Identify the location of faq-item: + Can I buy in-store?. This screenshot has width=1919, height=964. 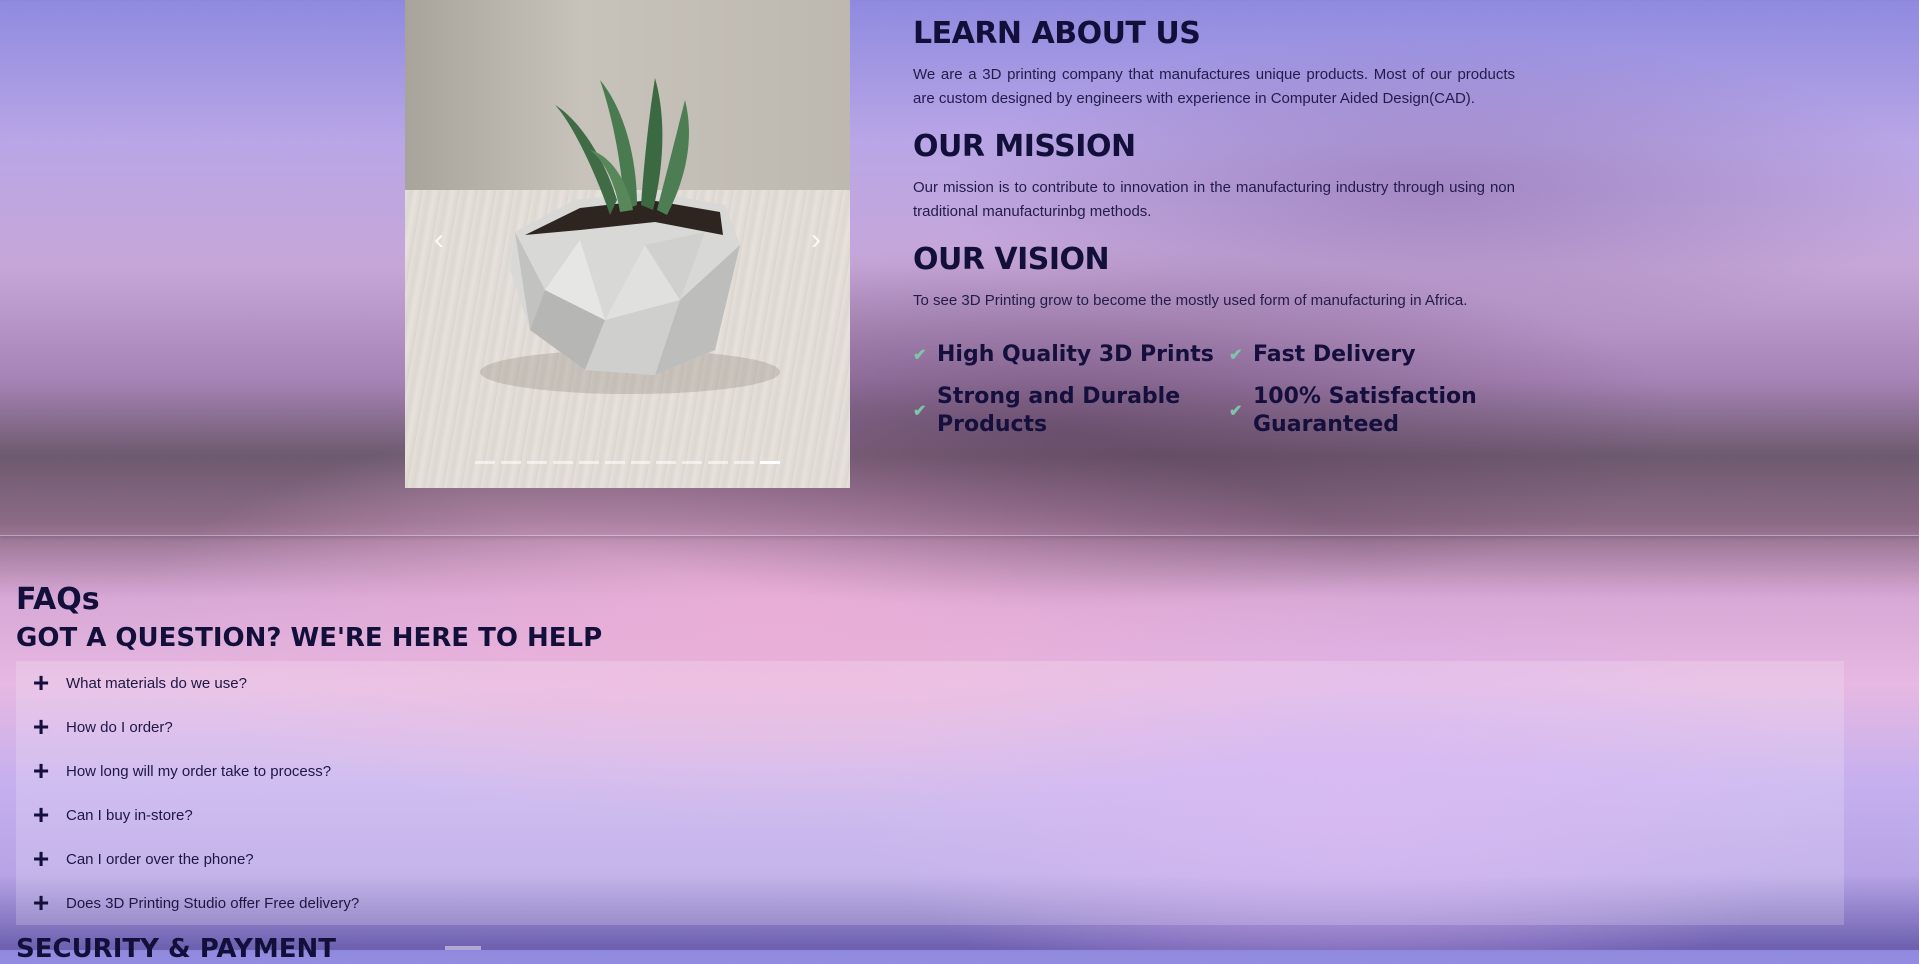
(930, 815).